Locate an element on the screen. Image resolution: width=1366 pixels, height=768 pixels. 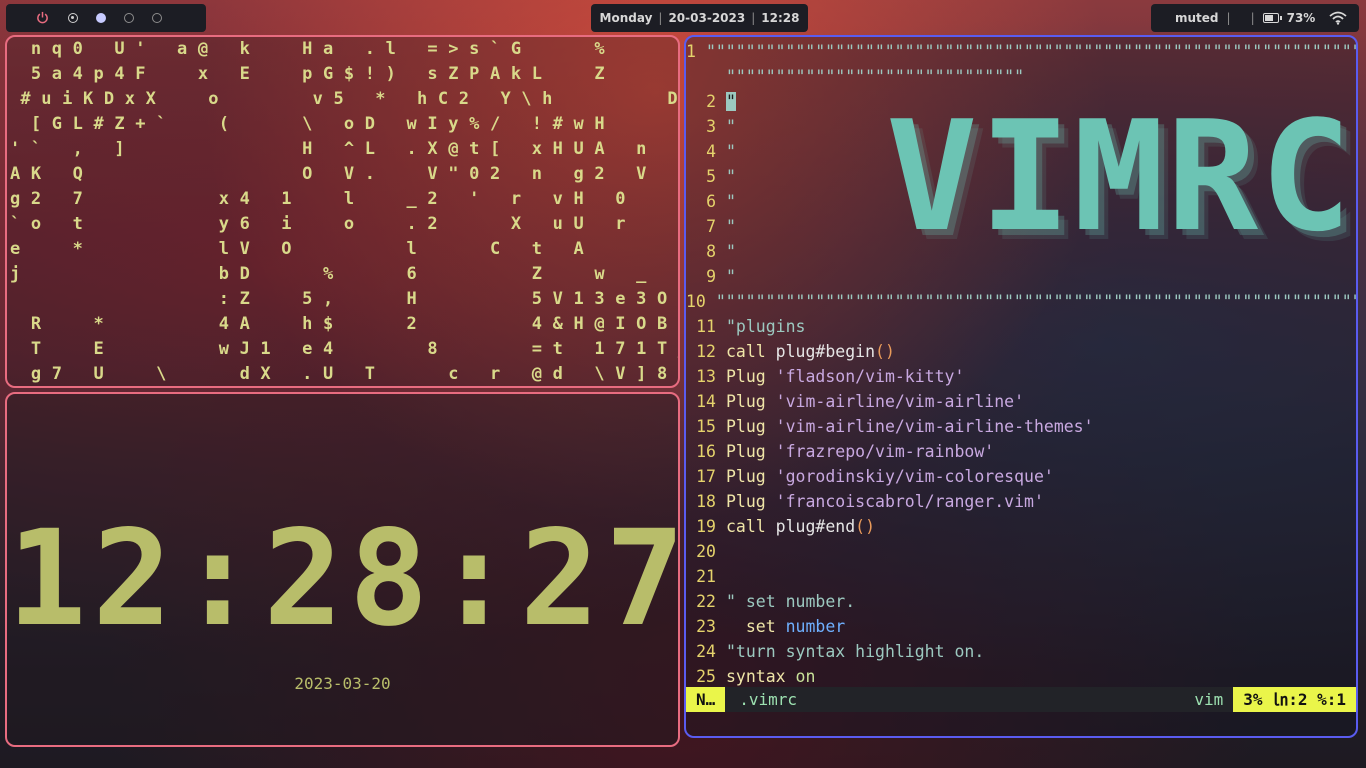
code-token: "plugins is located at coordinates (766, 326).